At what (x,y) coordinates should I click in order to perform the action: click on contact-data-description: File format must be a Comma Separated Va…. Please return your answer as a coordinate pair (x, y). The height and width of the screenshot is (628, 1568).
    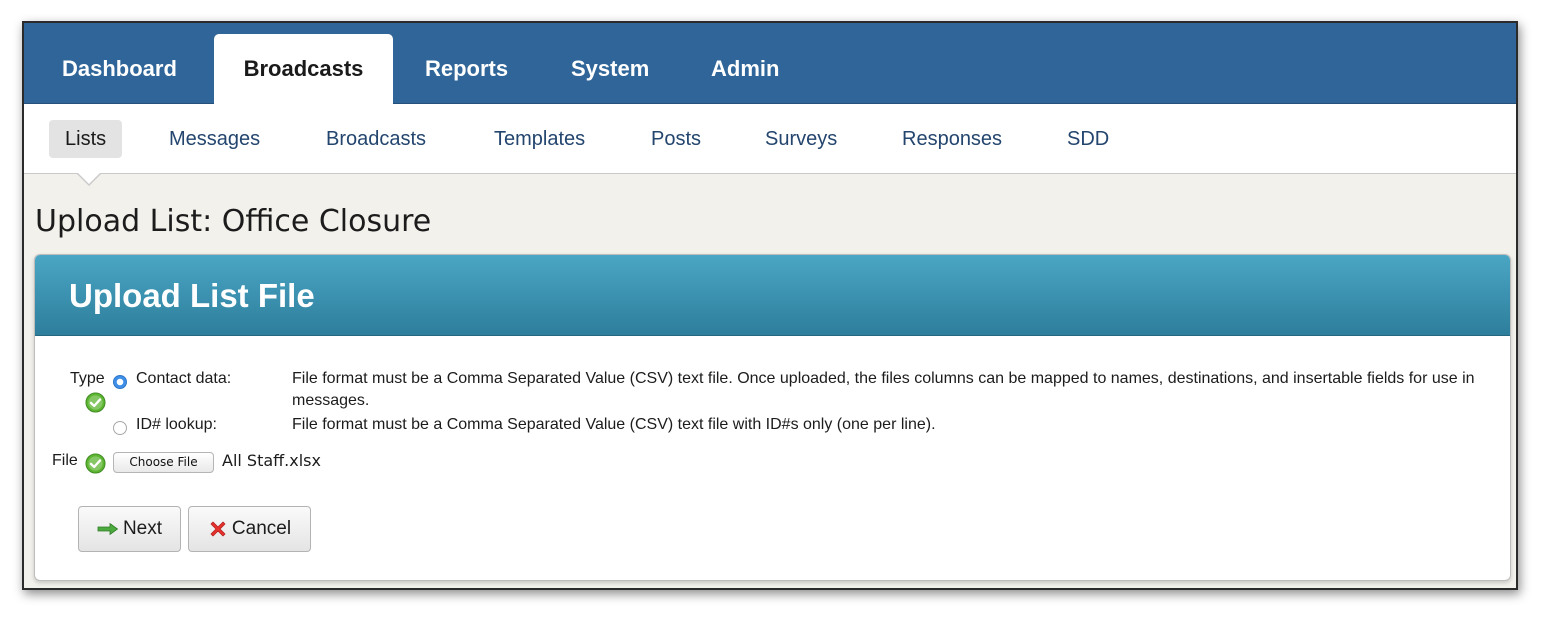
    Looking at the image, I should click on (883, 389).